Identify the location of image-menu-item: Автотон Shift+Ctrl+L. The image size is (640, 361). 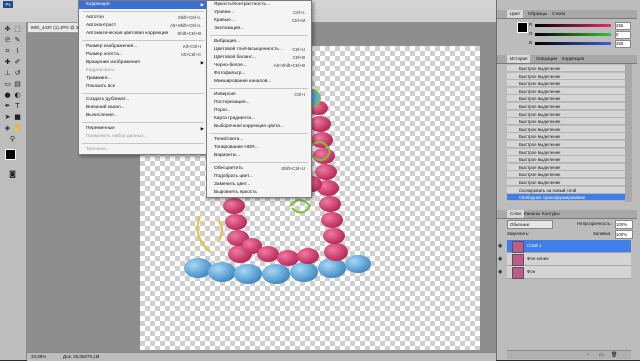
(143, 18).